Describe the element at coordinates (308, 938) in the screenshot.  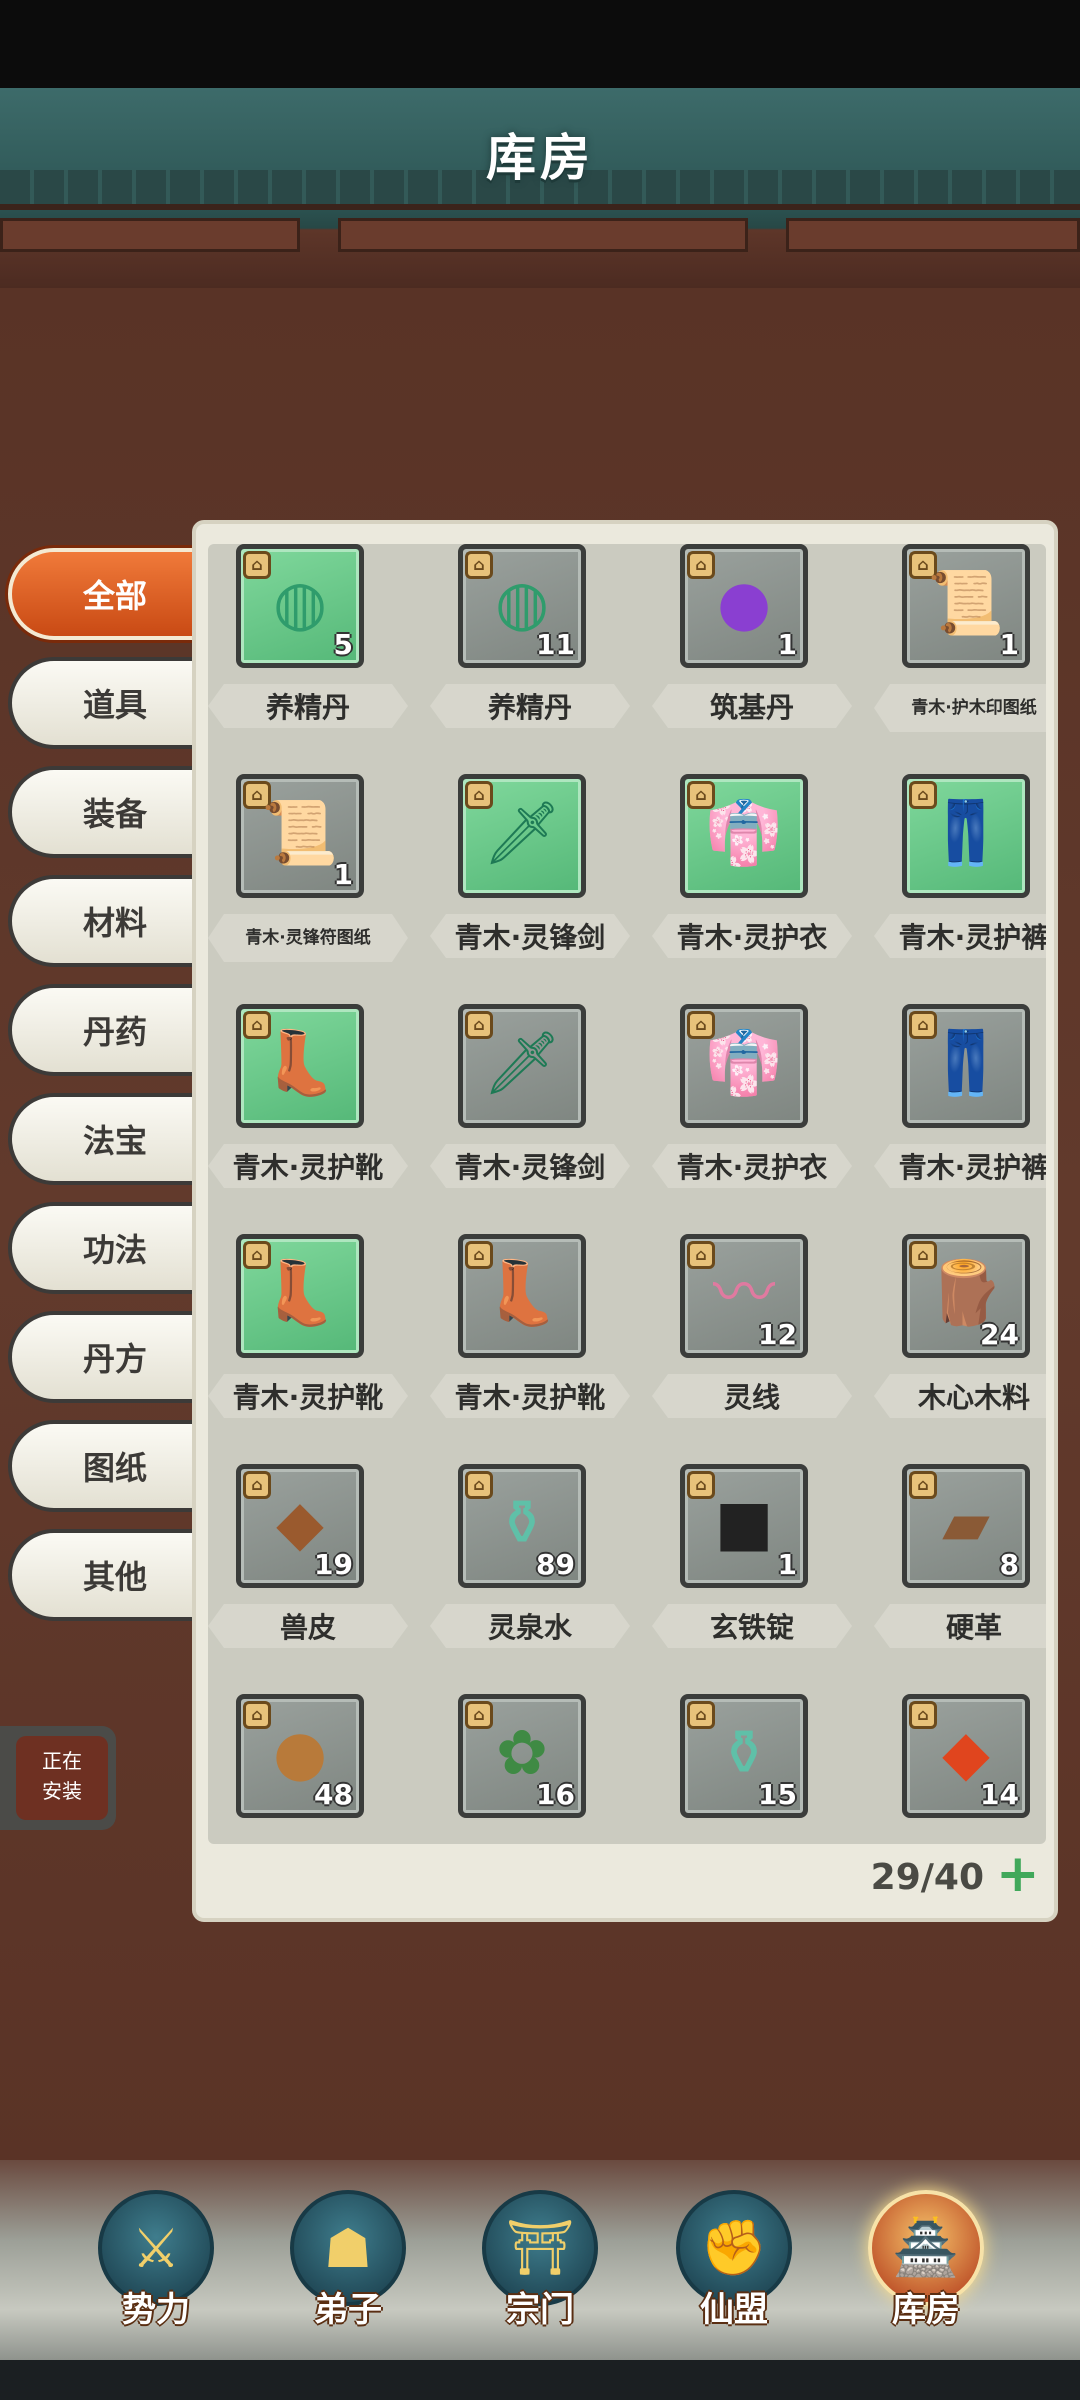
I see `item-name: 青木·灵锋符图纸` at that location.